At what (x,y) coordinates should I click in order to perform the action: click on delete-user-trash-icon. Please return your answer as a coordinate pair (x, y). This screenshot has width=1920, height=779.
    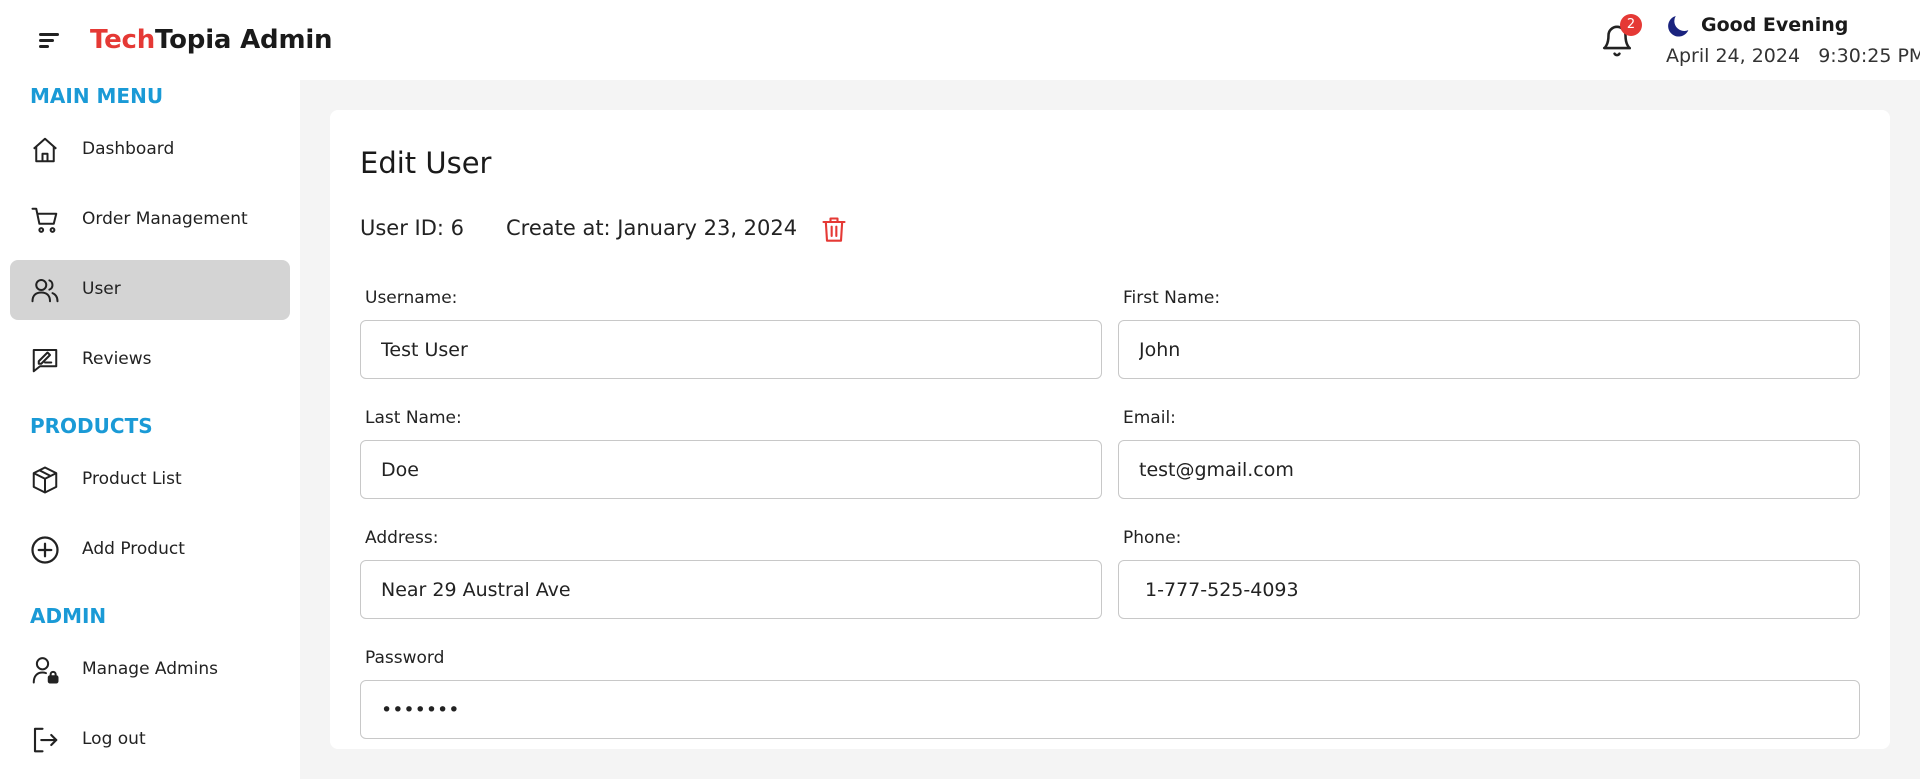
    Looking at the image, I should click on (834, 229).